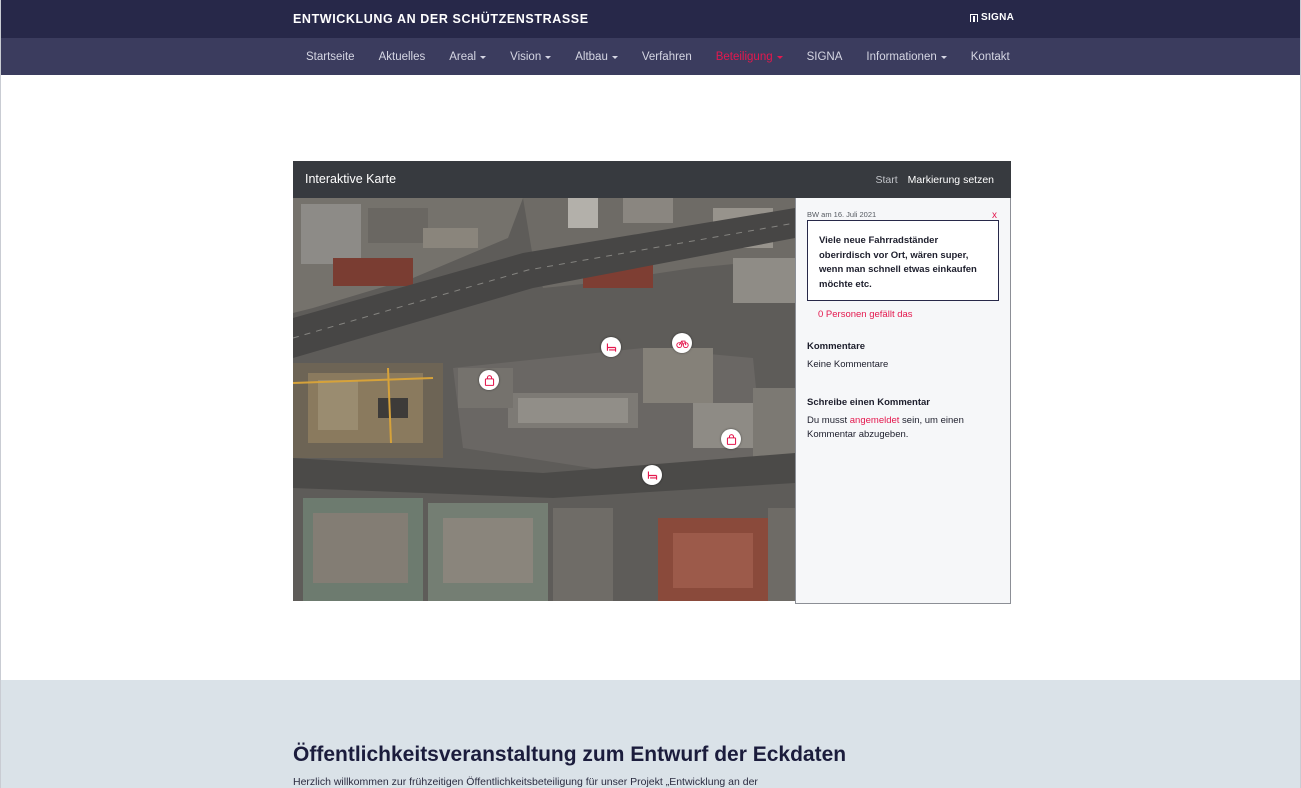 The image size is (1301, 788). I want to click on like-link: 0 Personen gefällt das, so click(865, 314).